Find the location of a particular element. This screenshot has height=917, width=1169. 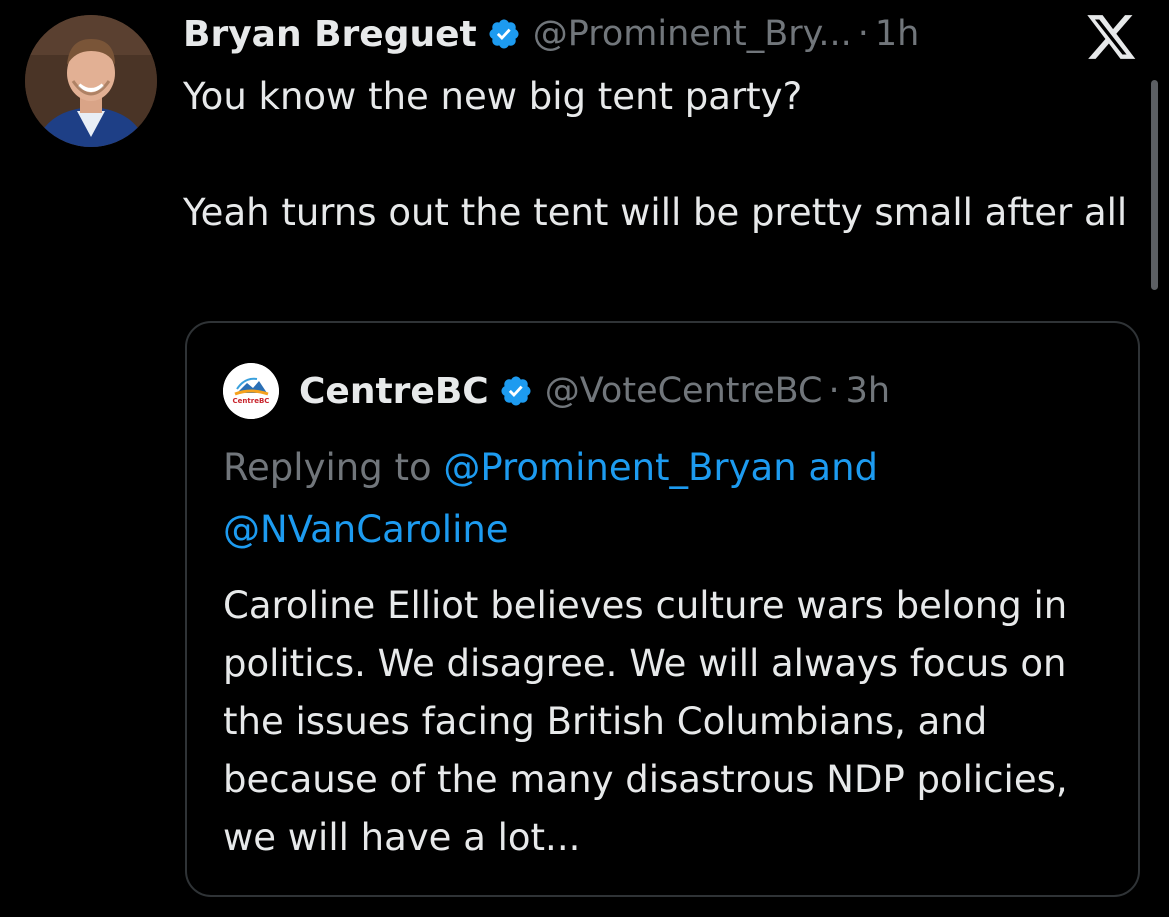

tweet-header: Bryan Breguet @Prominent_Bry... · 1h is located at coordinates (551, 34).